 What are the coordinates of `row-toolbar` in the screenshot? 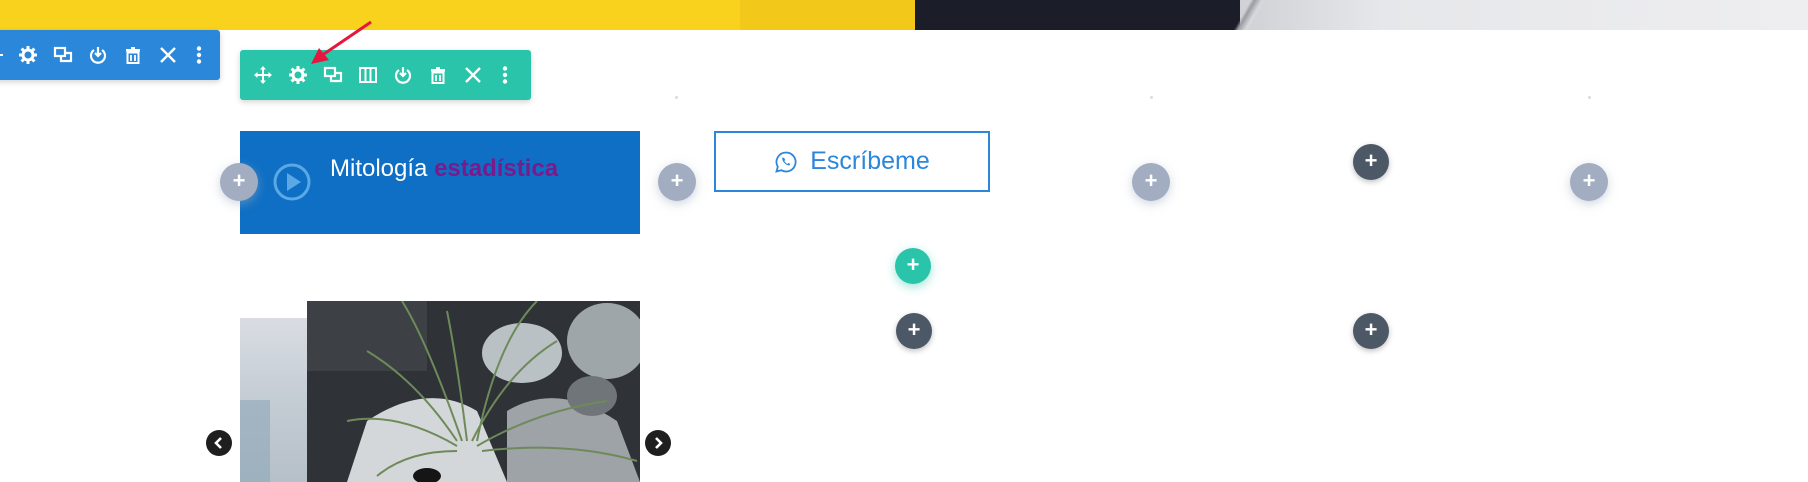 It's located at (385, 75).